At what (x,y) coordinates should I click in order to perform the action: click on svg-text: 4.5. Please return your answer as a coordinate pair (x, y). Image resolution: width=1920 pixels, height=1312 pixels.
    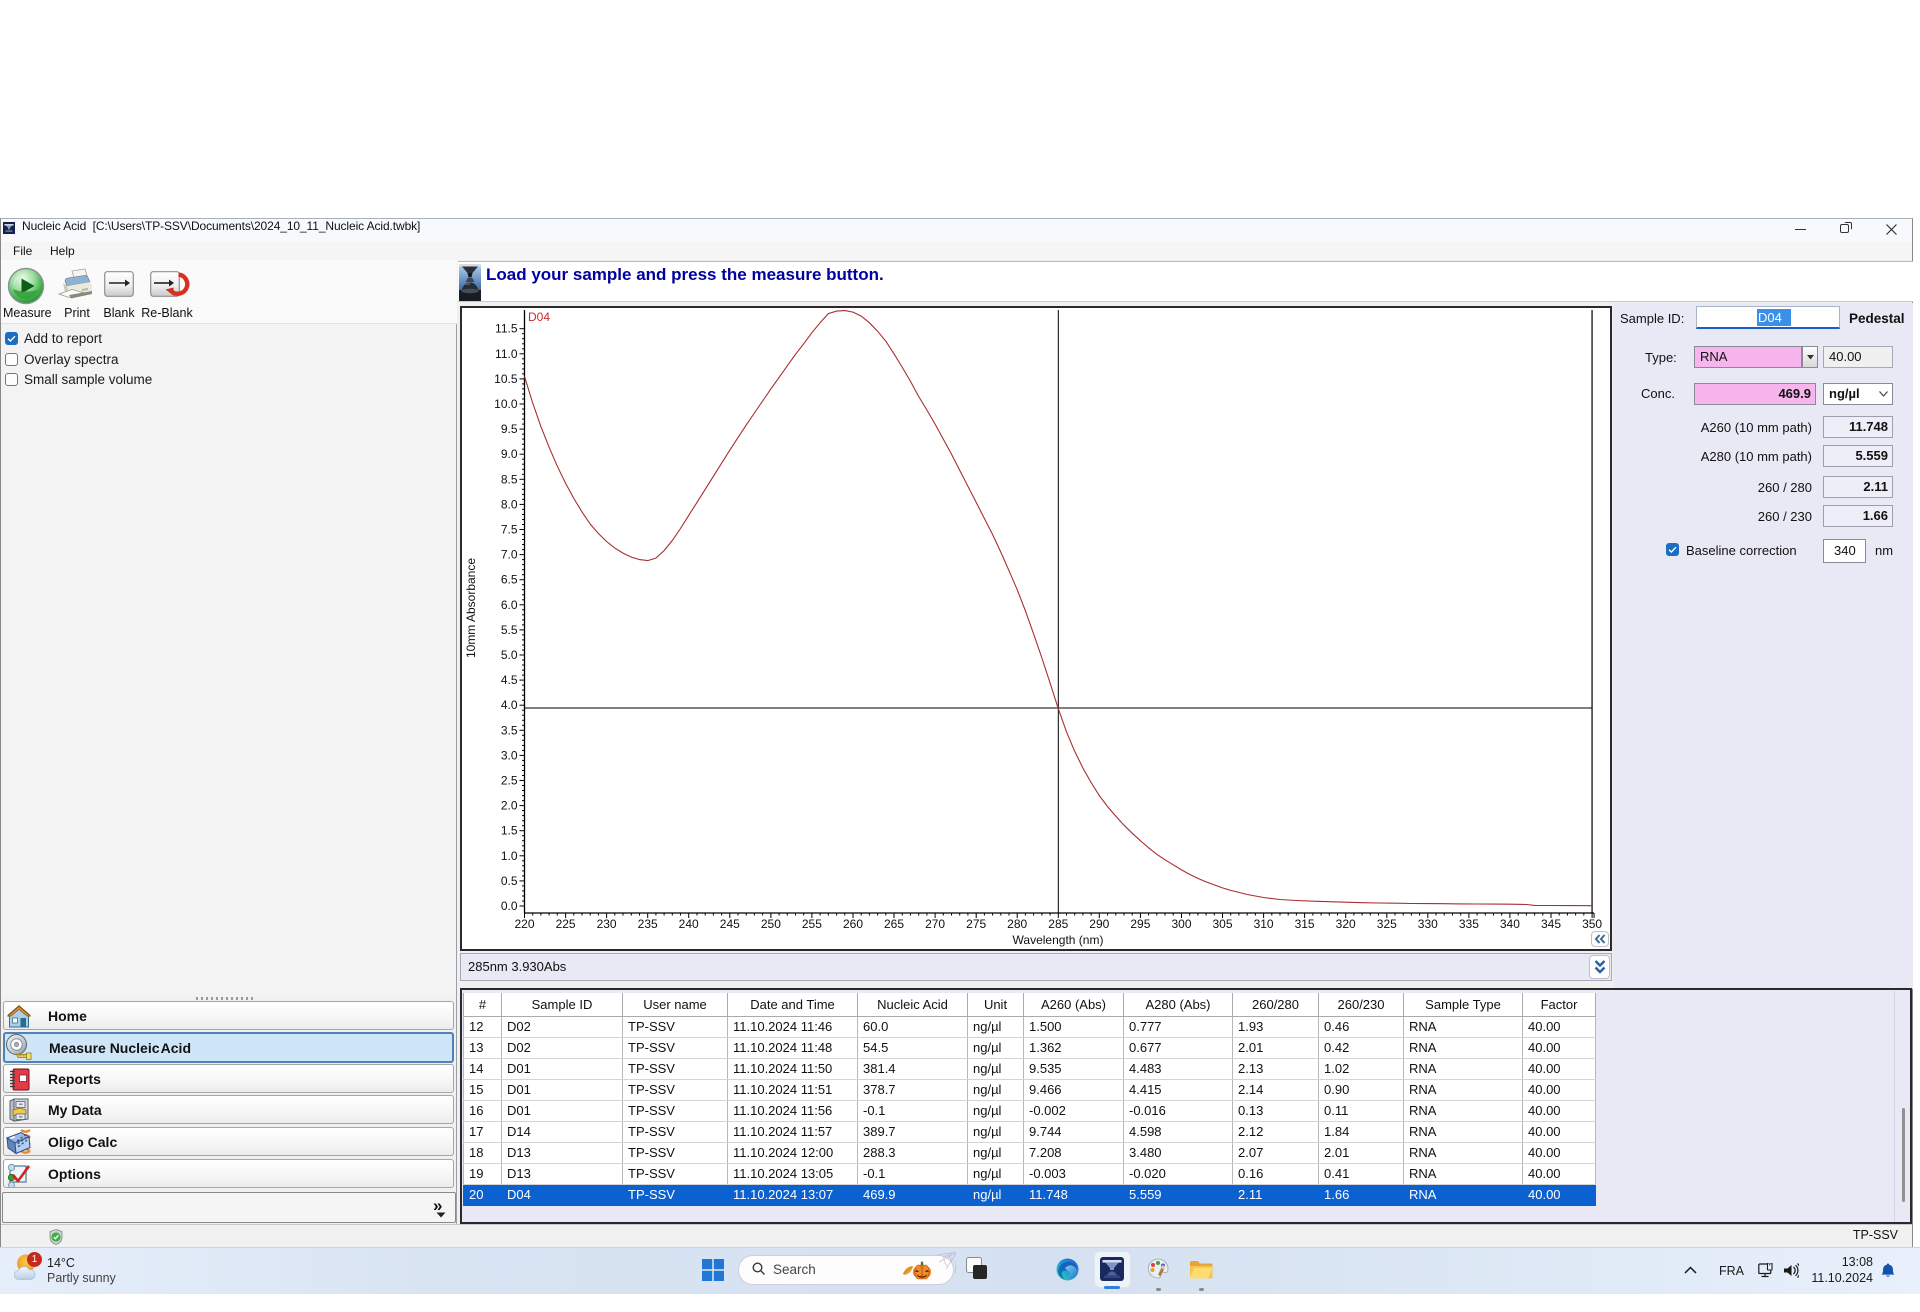
    Looking at the image, I should click on (509, 680).